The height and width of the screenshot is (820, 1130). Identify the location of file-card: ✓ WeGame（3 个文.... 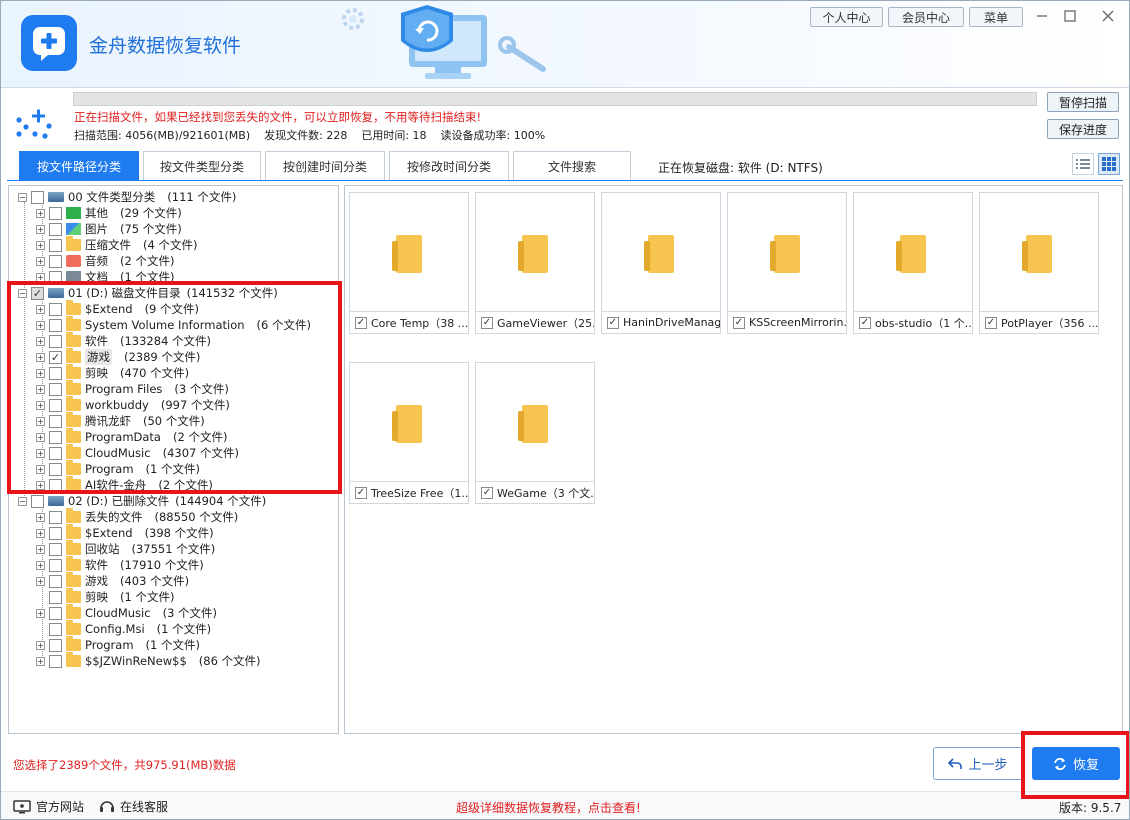
(535, 433).